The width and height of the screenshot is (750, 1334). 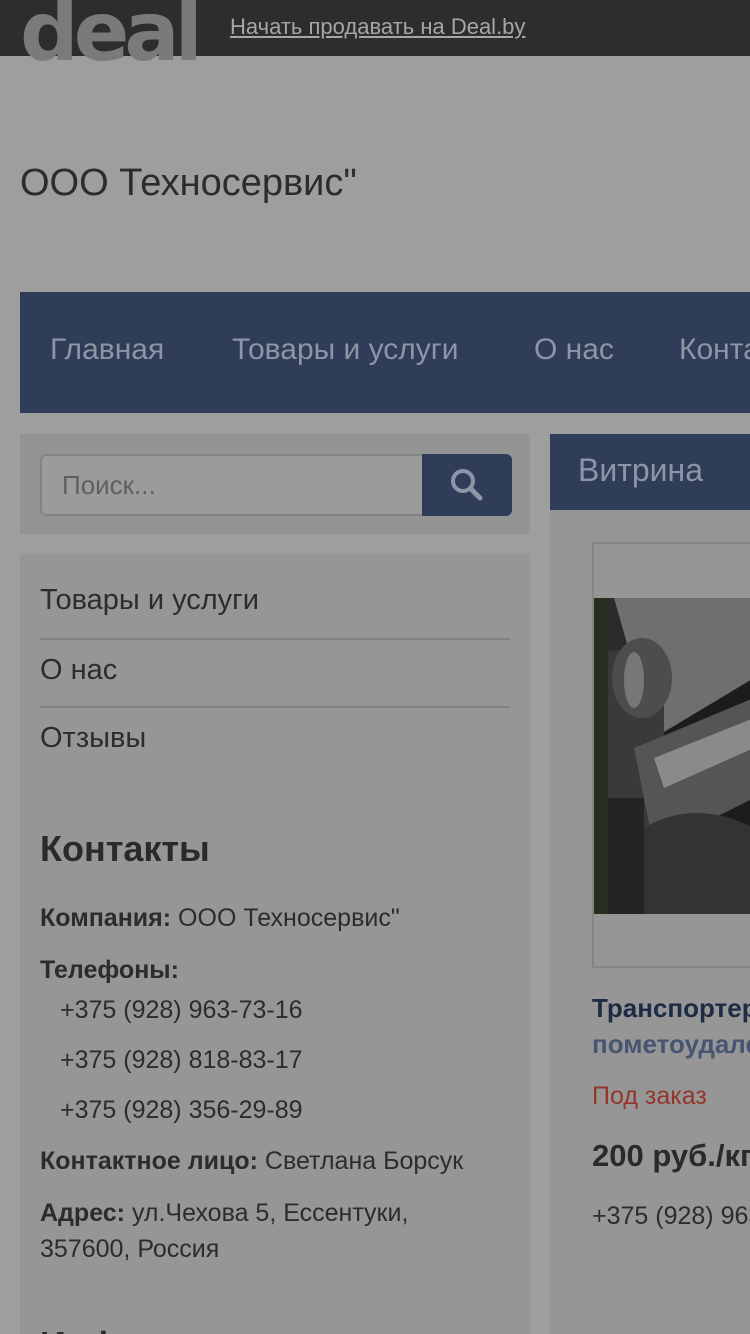 I want to click on address-label: Адрес:, so click(x=82, y=1213).